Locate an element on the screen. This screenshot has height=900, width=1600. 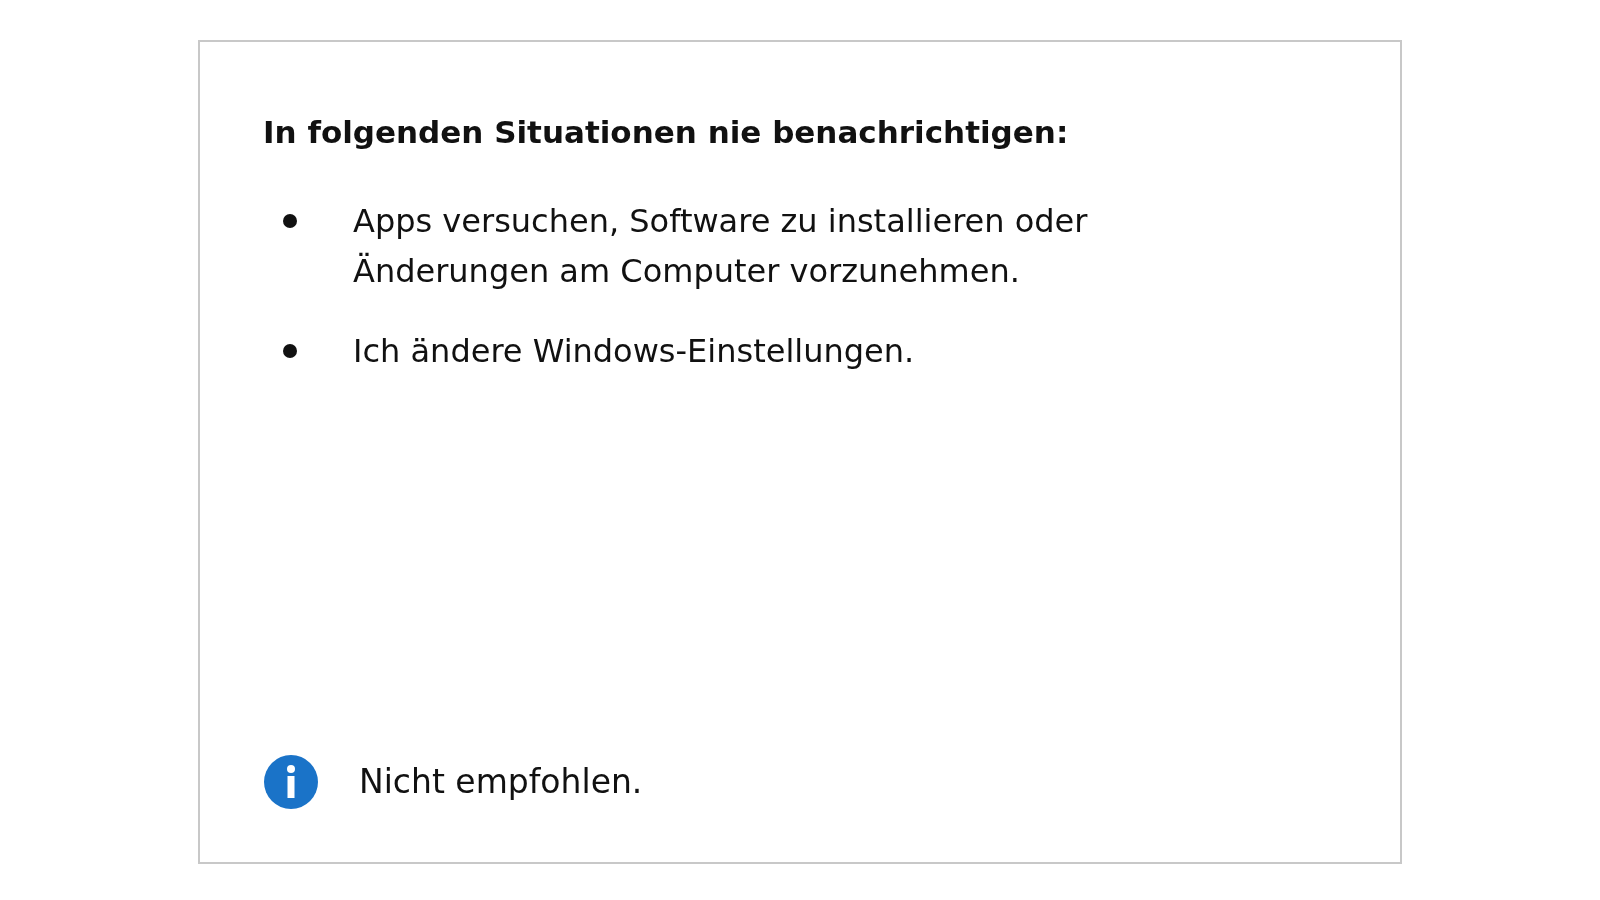
heading: In folgenden Situationen nie benachrichtigen: is located at coordinates (666, 132).